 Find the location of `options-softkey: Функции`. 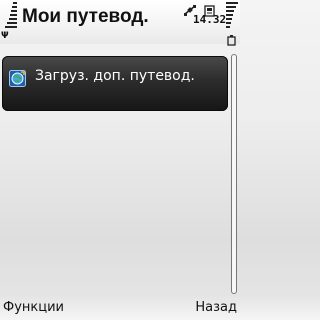

options-softkey: Функции is located at coordinates (33, 307).